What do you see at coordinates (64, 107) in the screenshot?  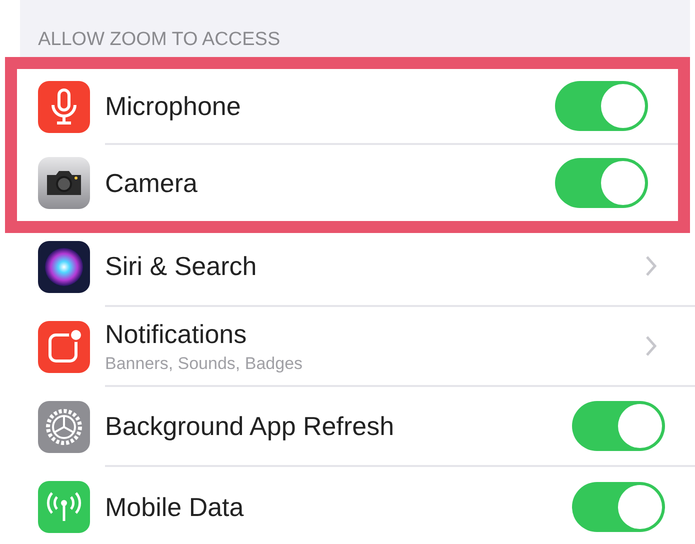 I see `microphone-icon` at bounding box center [64, 107].